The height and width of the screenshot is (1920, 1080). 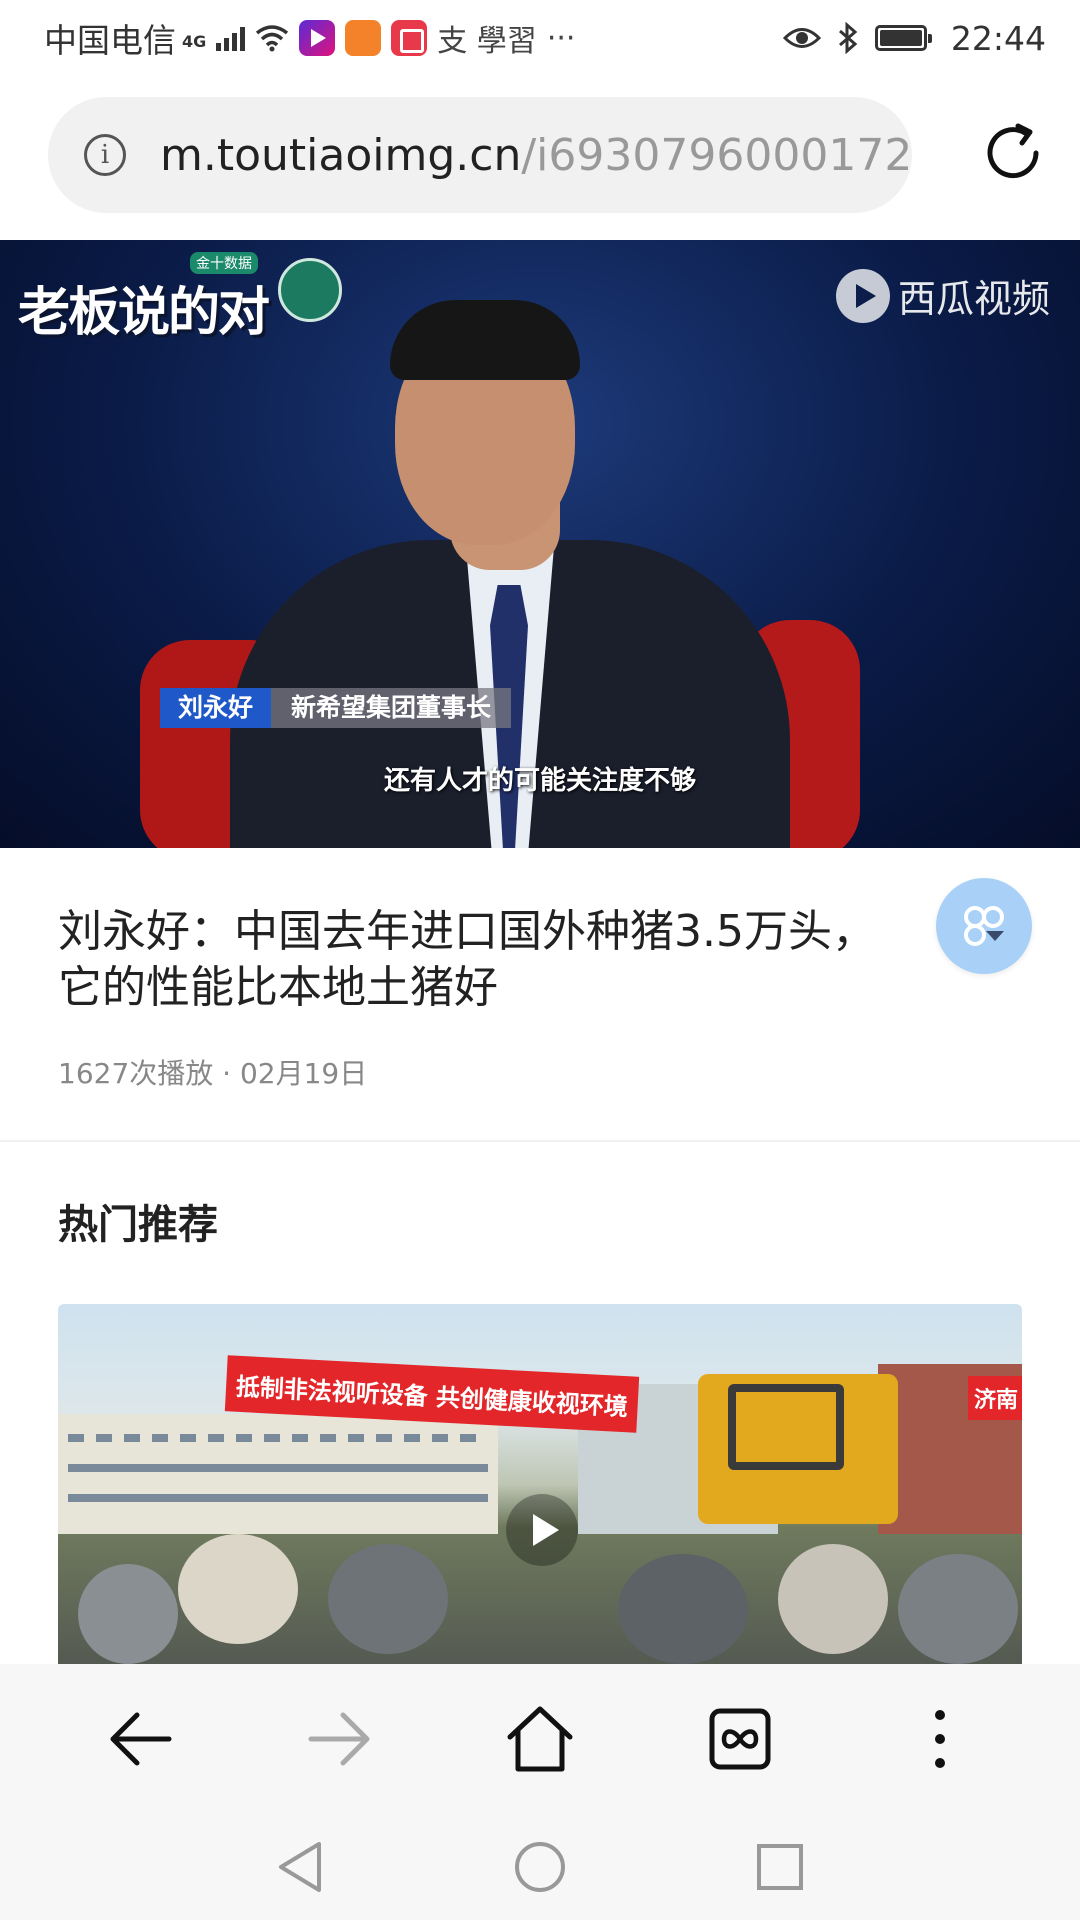 I want to click on home-button, so click(x=540, y=1739).